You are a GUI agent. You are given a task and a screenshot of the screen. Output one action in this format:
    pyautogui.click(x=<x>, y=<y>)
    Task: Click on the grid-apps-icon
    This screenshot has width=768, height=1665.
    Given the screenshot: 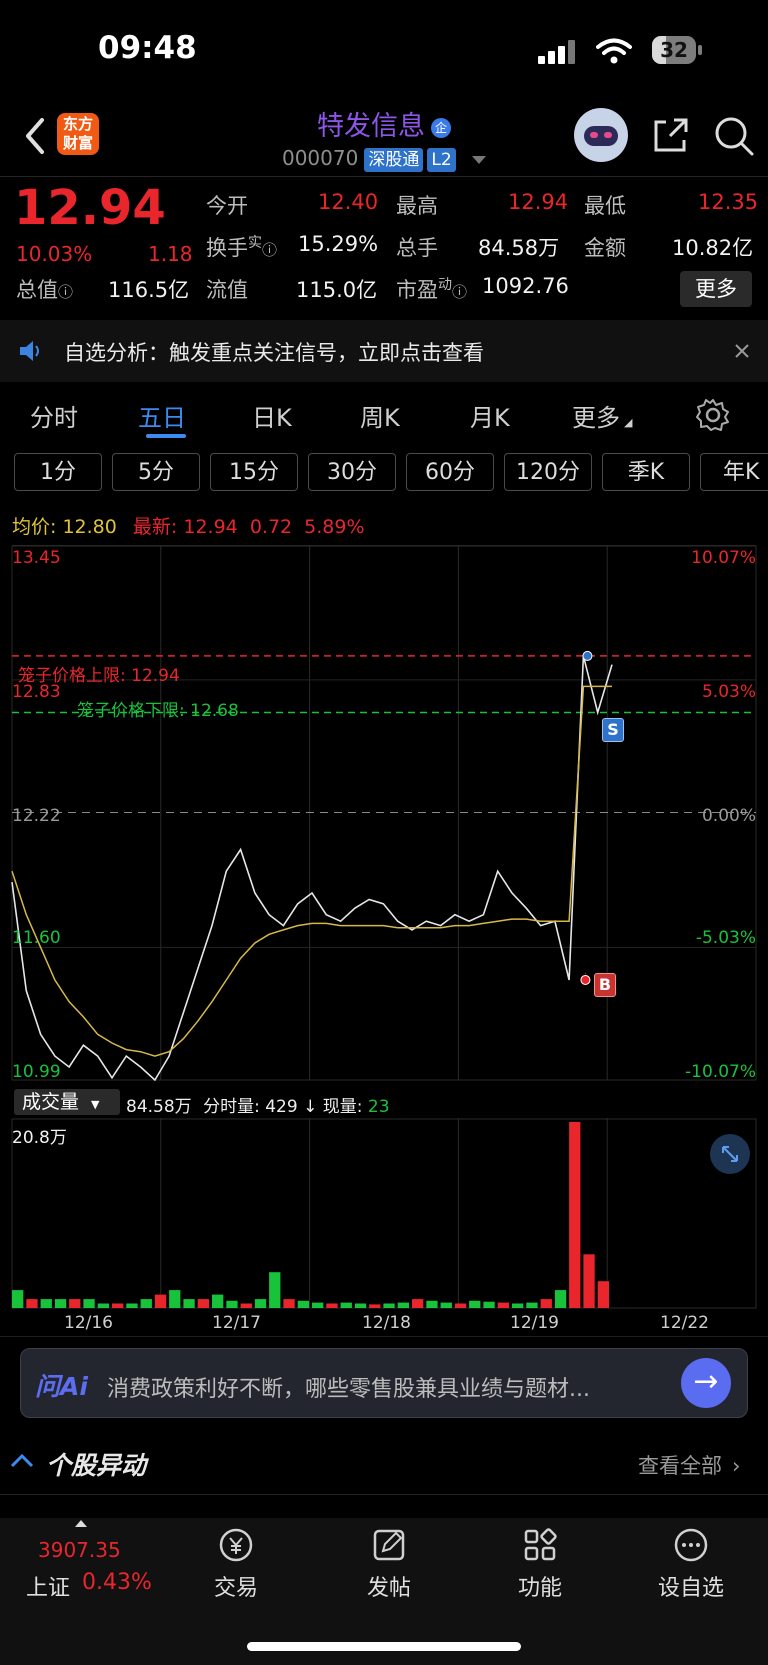 What is the action you would take?
    pyautogui.click(x=540, y=1549)
    